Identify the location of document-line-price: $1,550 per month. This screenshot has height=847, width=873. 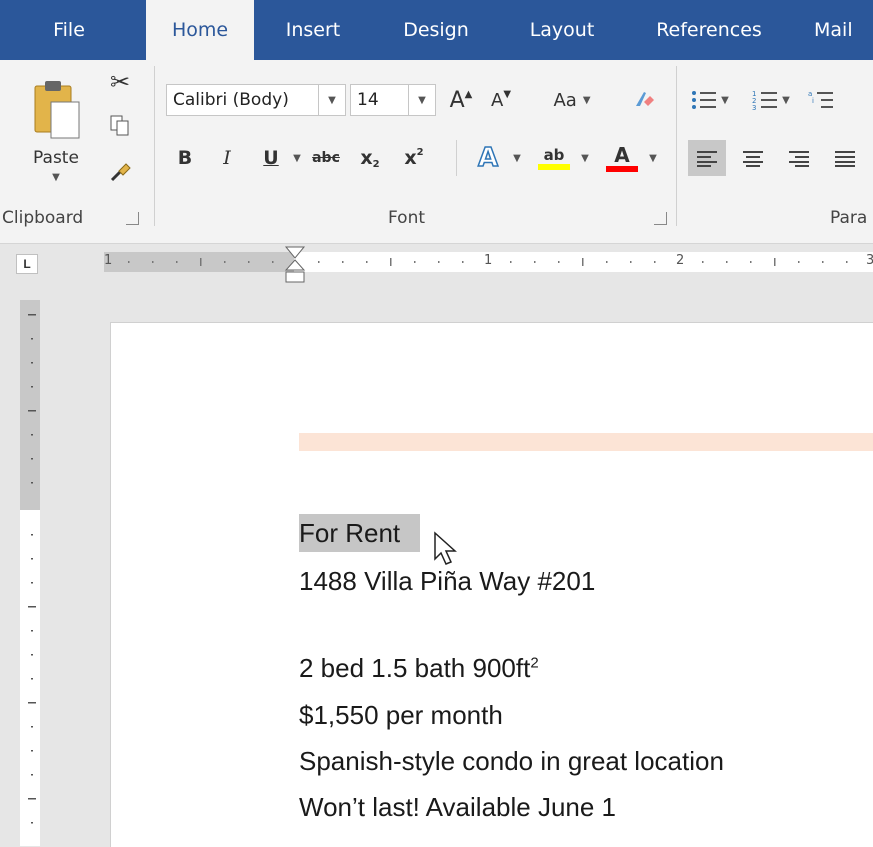
(401, 715).